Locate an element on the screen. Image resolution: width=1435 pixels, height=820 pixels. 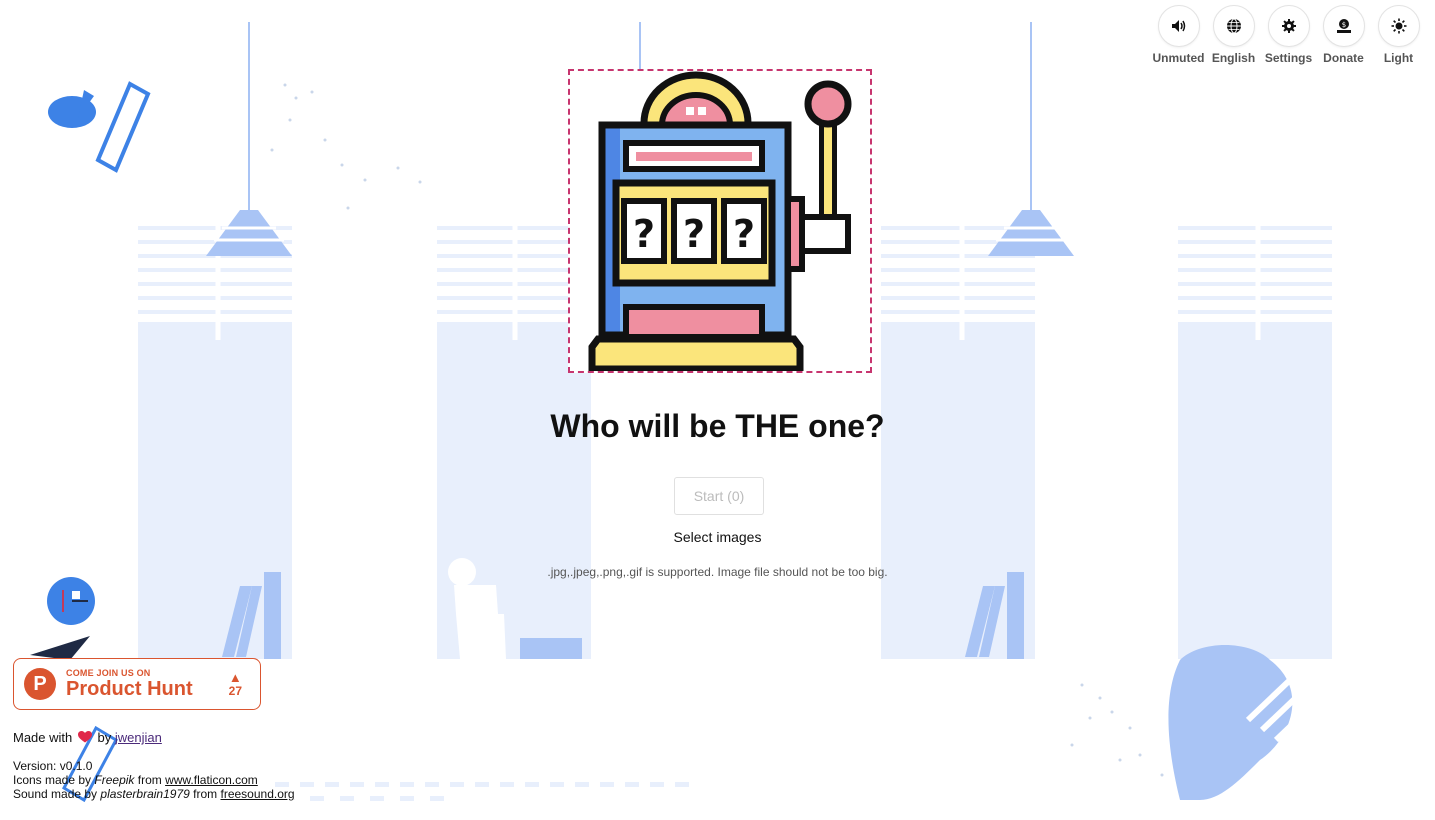
icons-credit-prefix: Icons made by is located at coordinates (52, 780).